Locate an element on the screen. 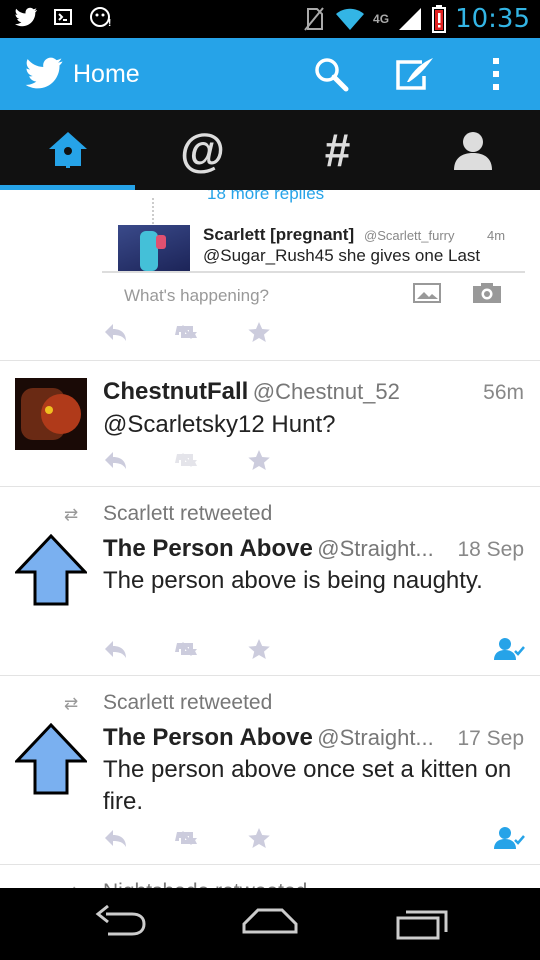 The image size is (540, 960). more-replies-link: 18 more replies is located at coordinates (265, 197).